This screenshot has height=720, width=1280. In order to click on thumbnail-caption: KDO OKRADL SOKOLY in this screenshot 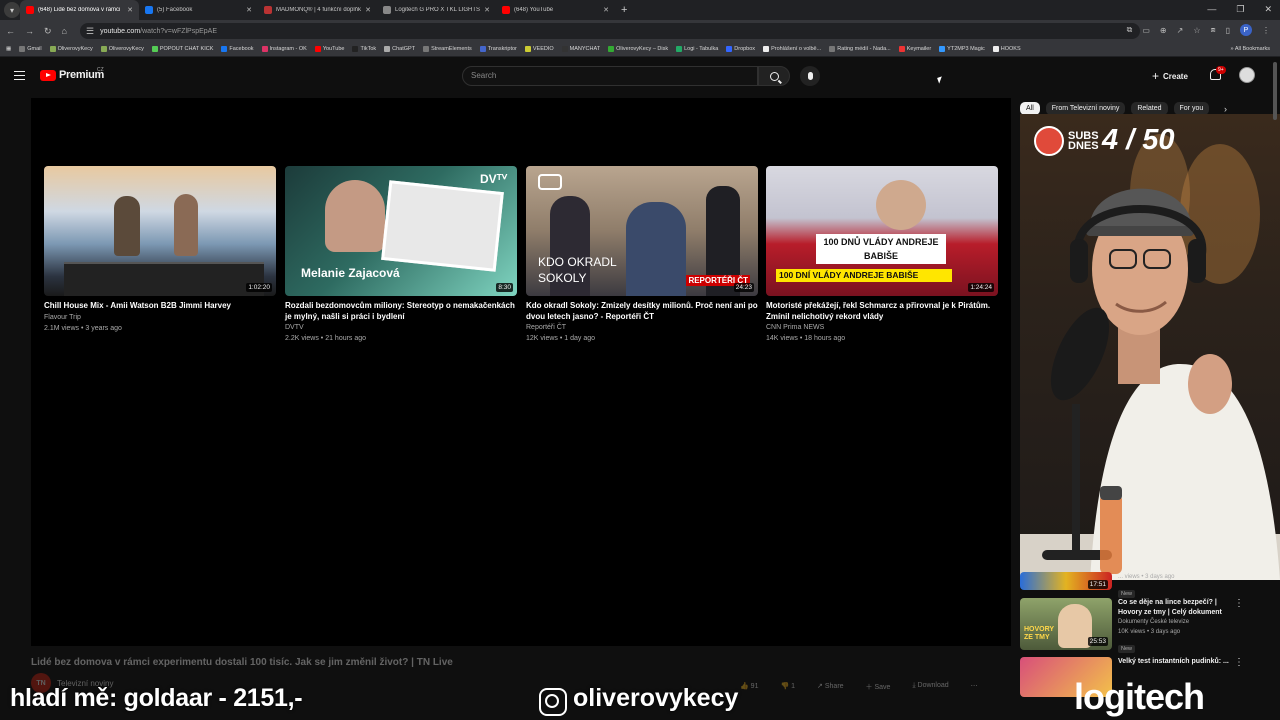, I will do `click(577, 270)`.